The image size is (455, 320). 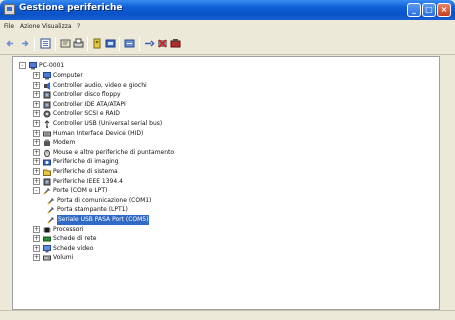 What do you see at coordinates (227, 26) in the screenshot?
I see `menu-bar: File Azione Visualizza ?` at bounding box center [227, 26].